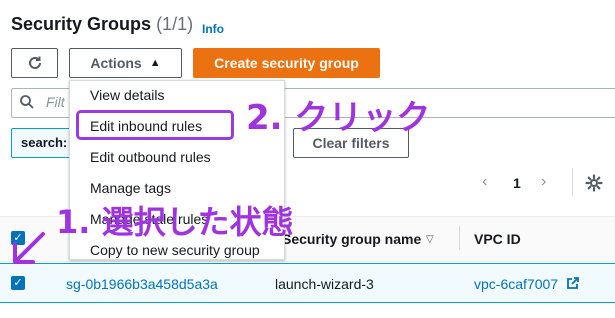 This screenshot has width=615, height=318. I want to click on search-icon, so click(27, 102).